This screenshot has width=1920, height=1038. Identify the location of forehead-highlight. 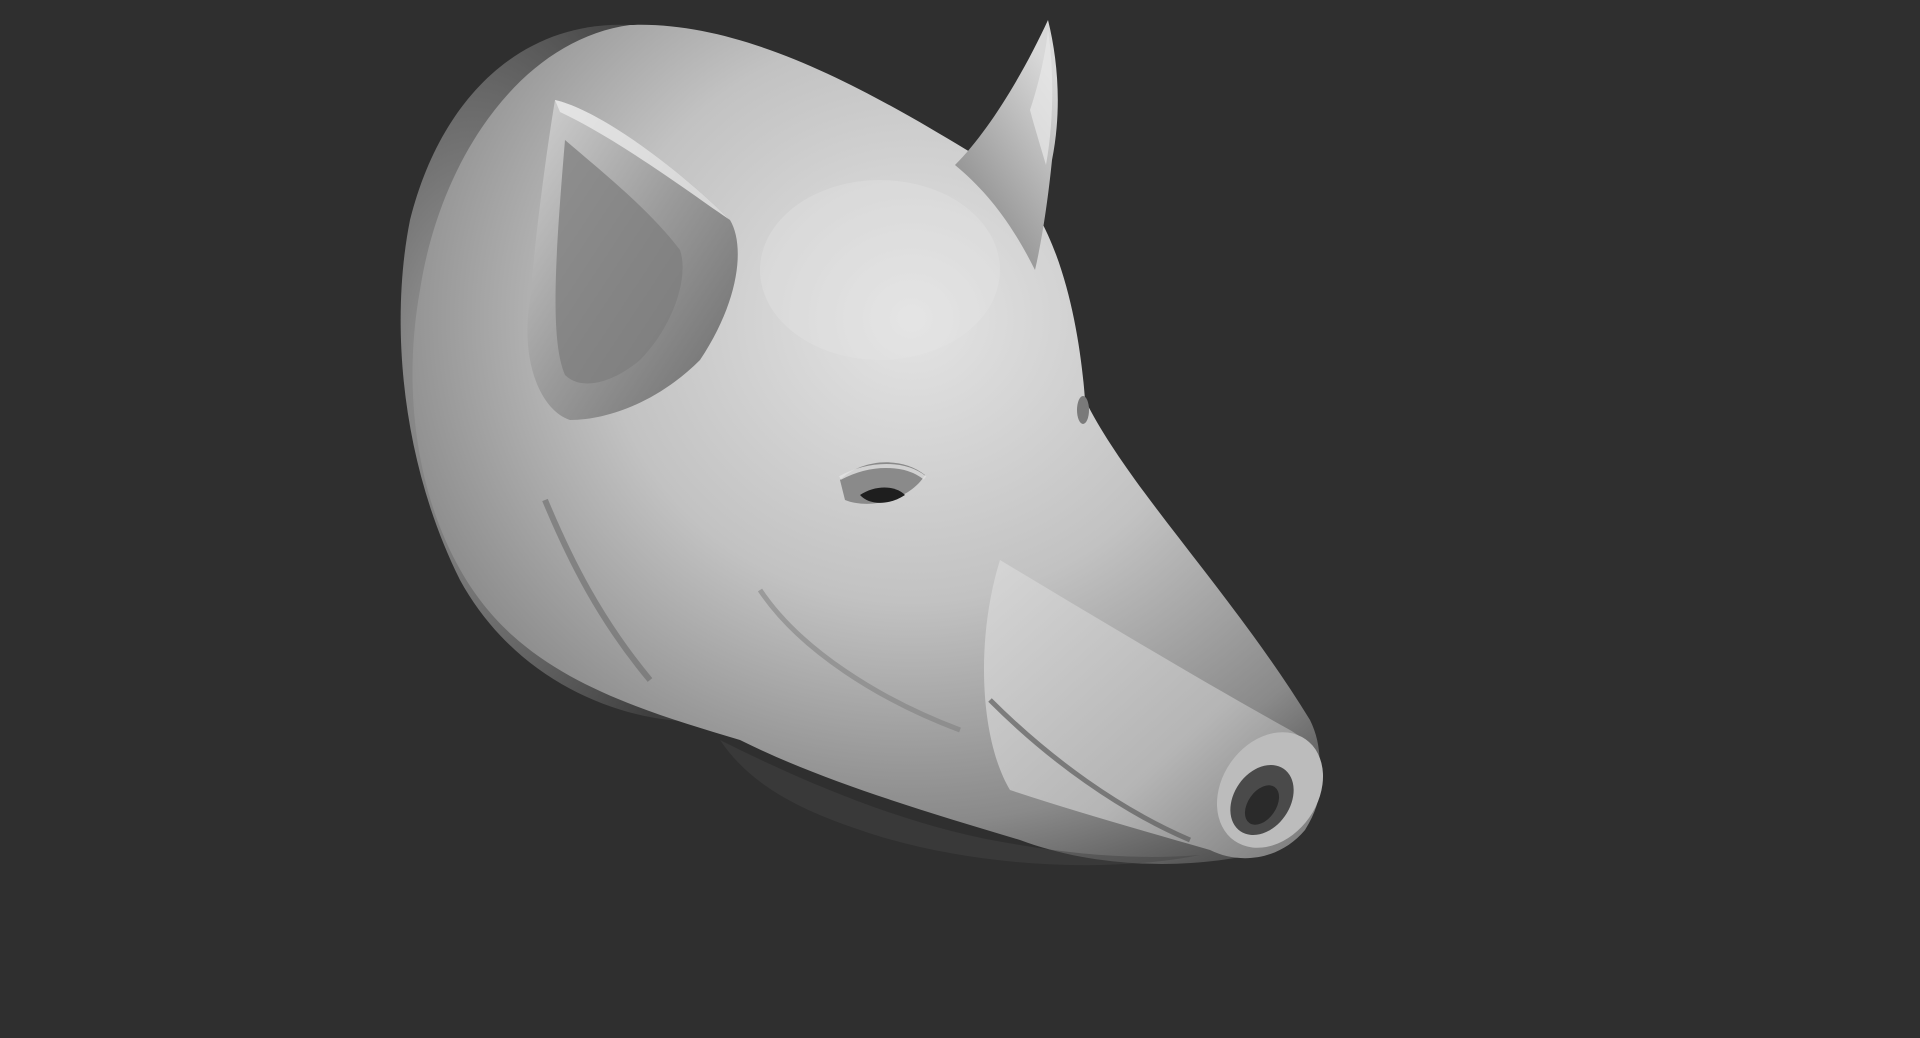
(880, 270).